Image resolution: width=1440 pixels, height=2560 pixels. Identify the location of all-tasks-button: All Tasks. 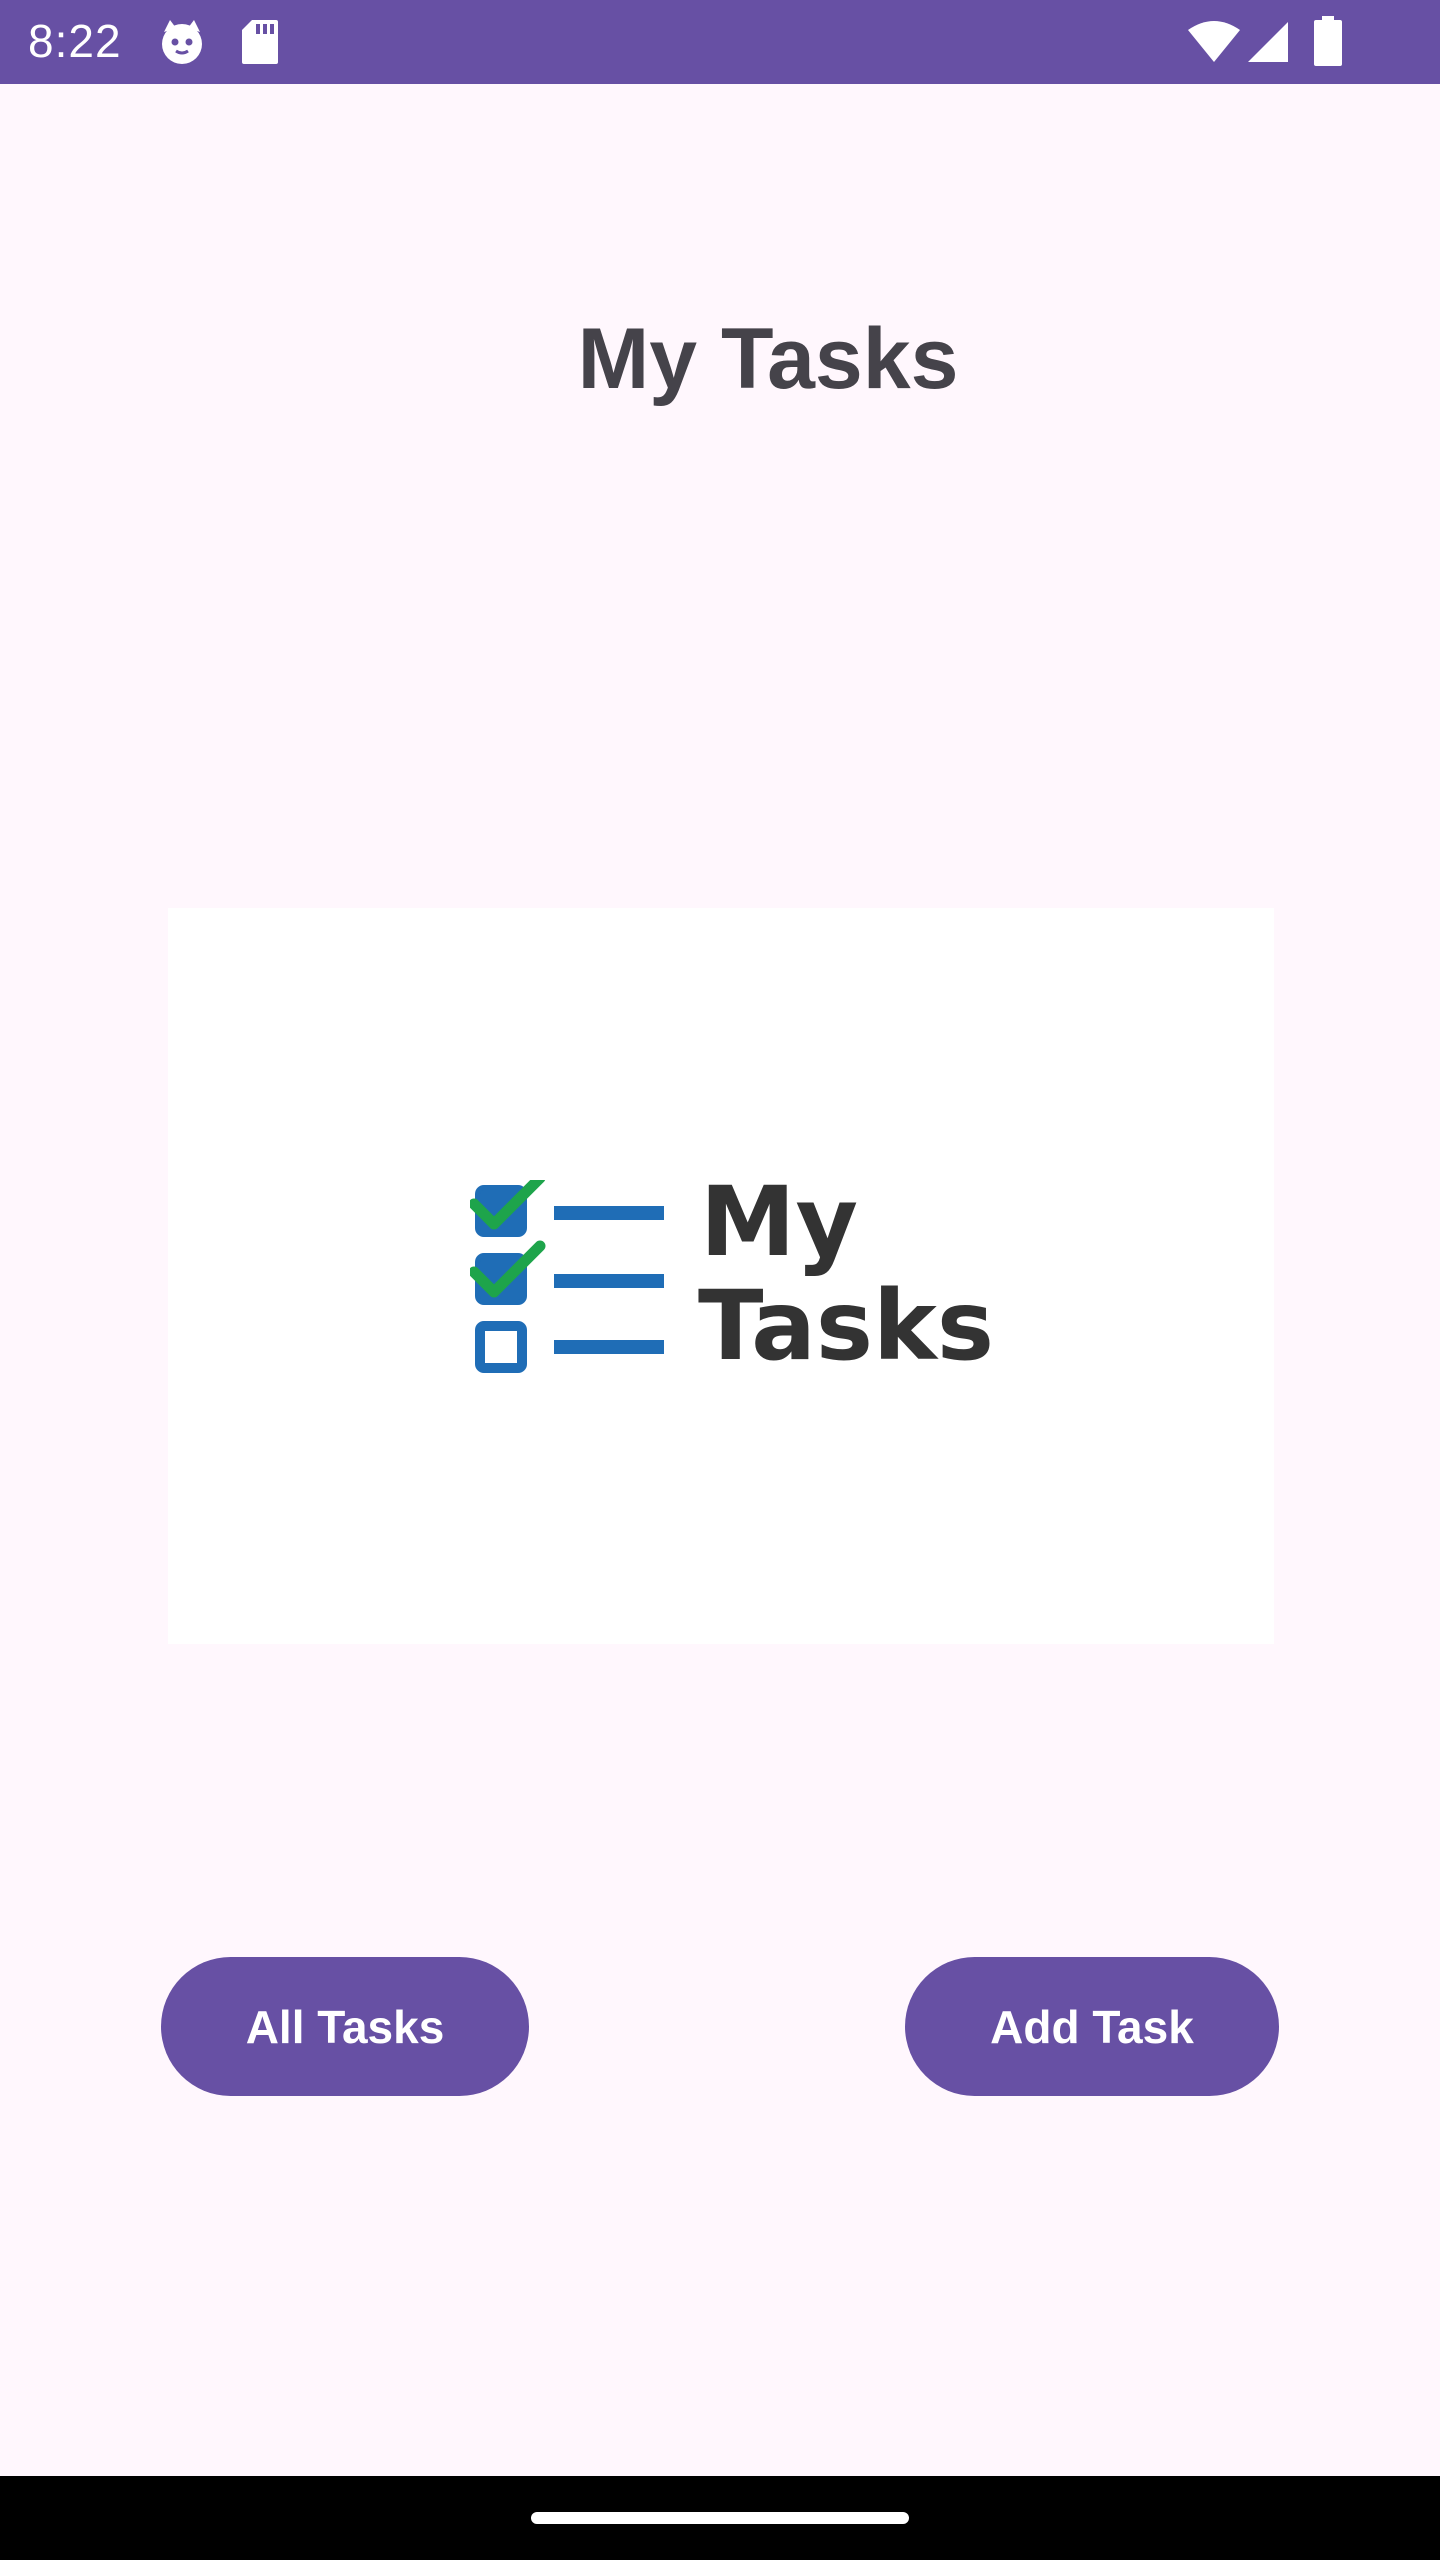
(345, 2026).